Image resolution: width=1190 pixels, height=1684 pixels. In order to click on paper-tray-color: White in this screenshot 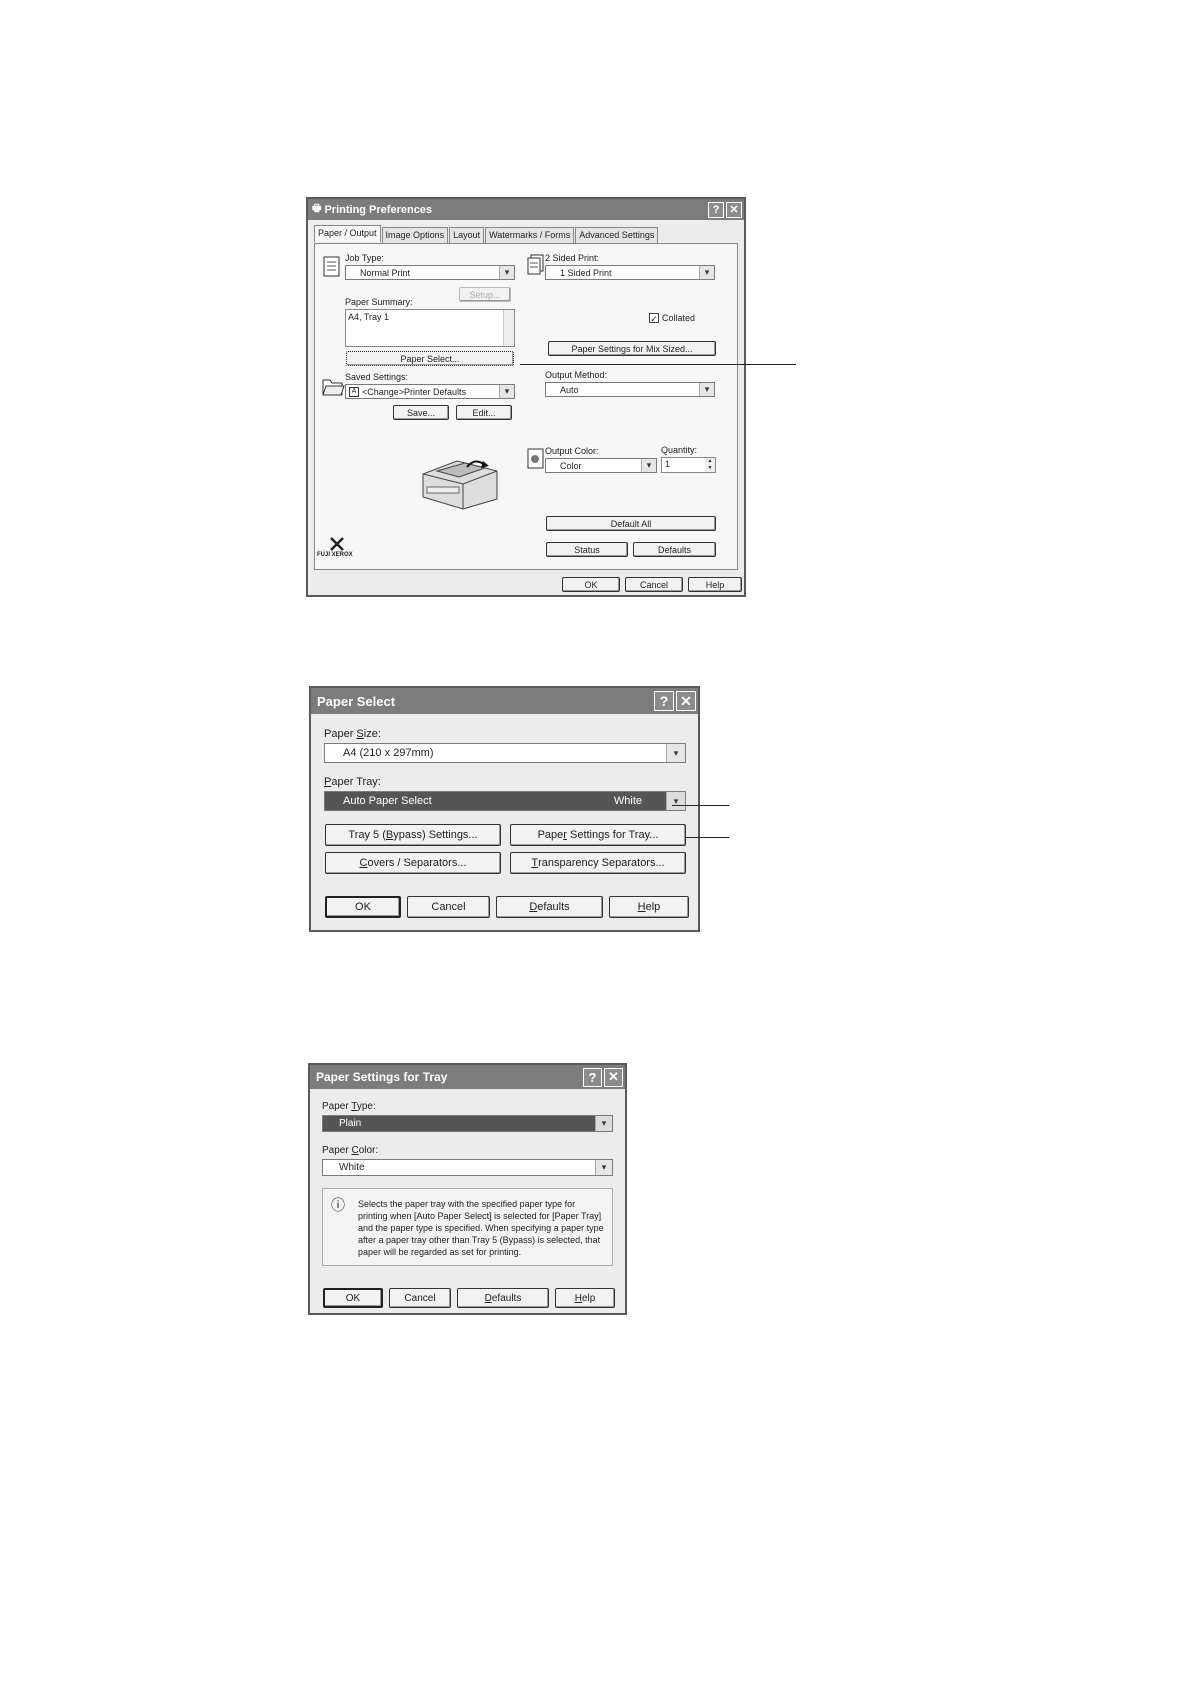, I will do `click(627, 801)`.